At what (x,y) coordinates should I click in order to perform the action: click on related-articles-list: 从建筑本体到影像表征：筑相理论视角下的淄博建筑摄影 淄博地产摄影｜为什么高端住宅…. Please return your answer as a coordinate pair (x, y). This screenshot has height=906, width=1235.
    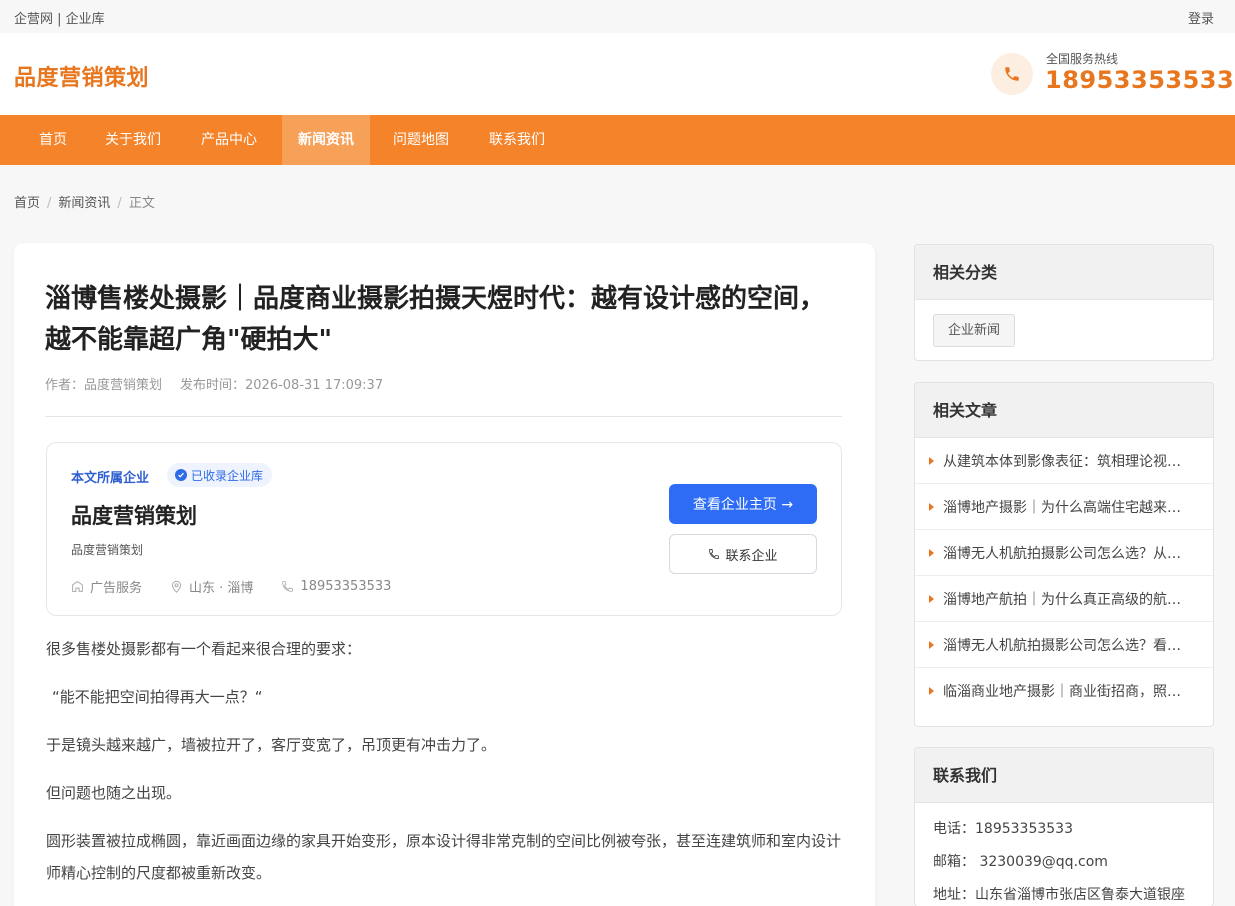
    Looking at the image, I should click on (1064, 576).